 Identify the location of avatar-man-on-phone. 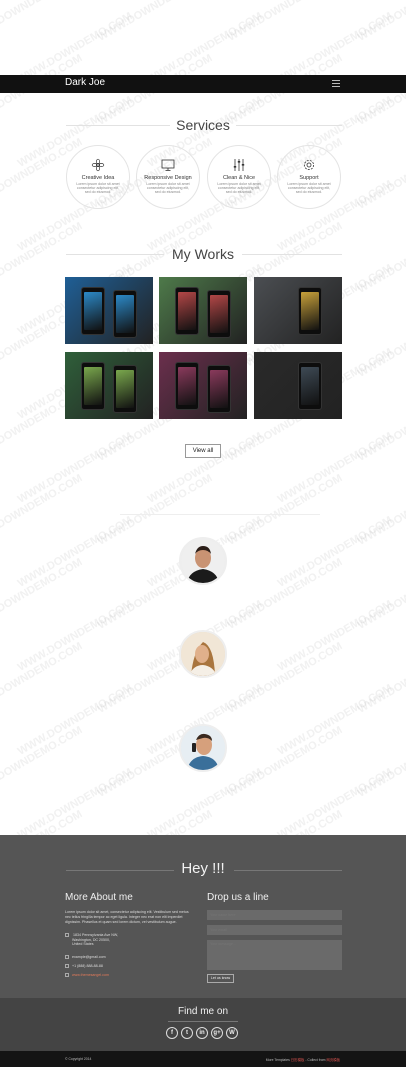
(203, 748).